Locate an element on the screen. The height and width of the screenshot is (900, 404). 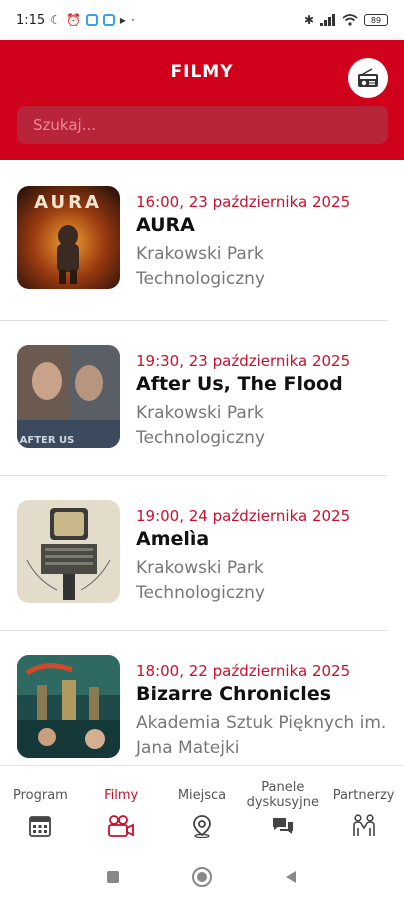
film-title: After Us, The Flood is located at coordinates (239, 384).